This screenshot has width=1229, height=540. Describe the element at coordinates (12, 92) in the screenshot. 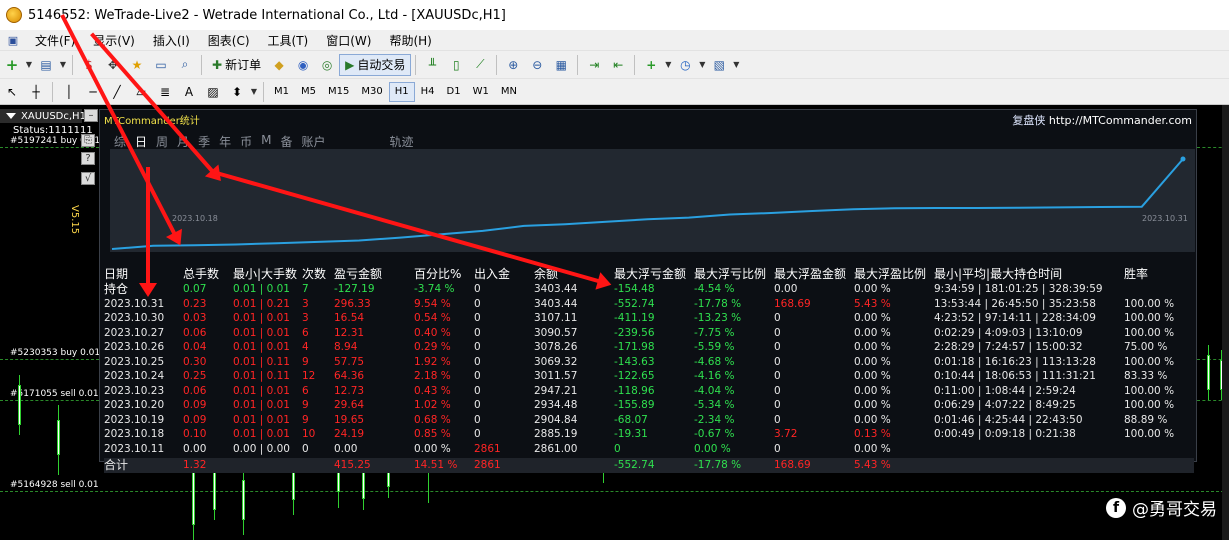

I see `cursor-icon: ↖` at that location.